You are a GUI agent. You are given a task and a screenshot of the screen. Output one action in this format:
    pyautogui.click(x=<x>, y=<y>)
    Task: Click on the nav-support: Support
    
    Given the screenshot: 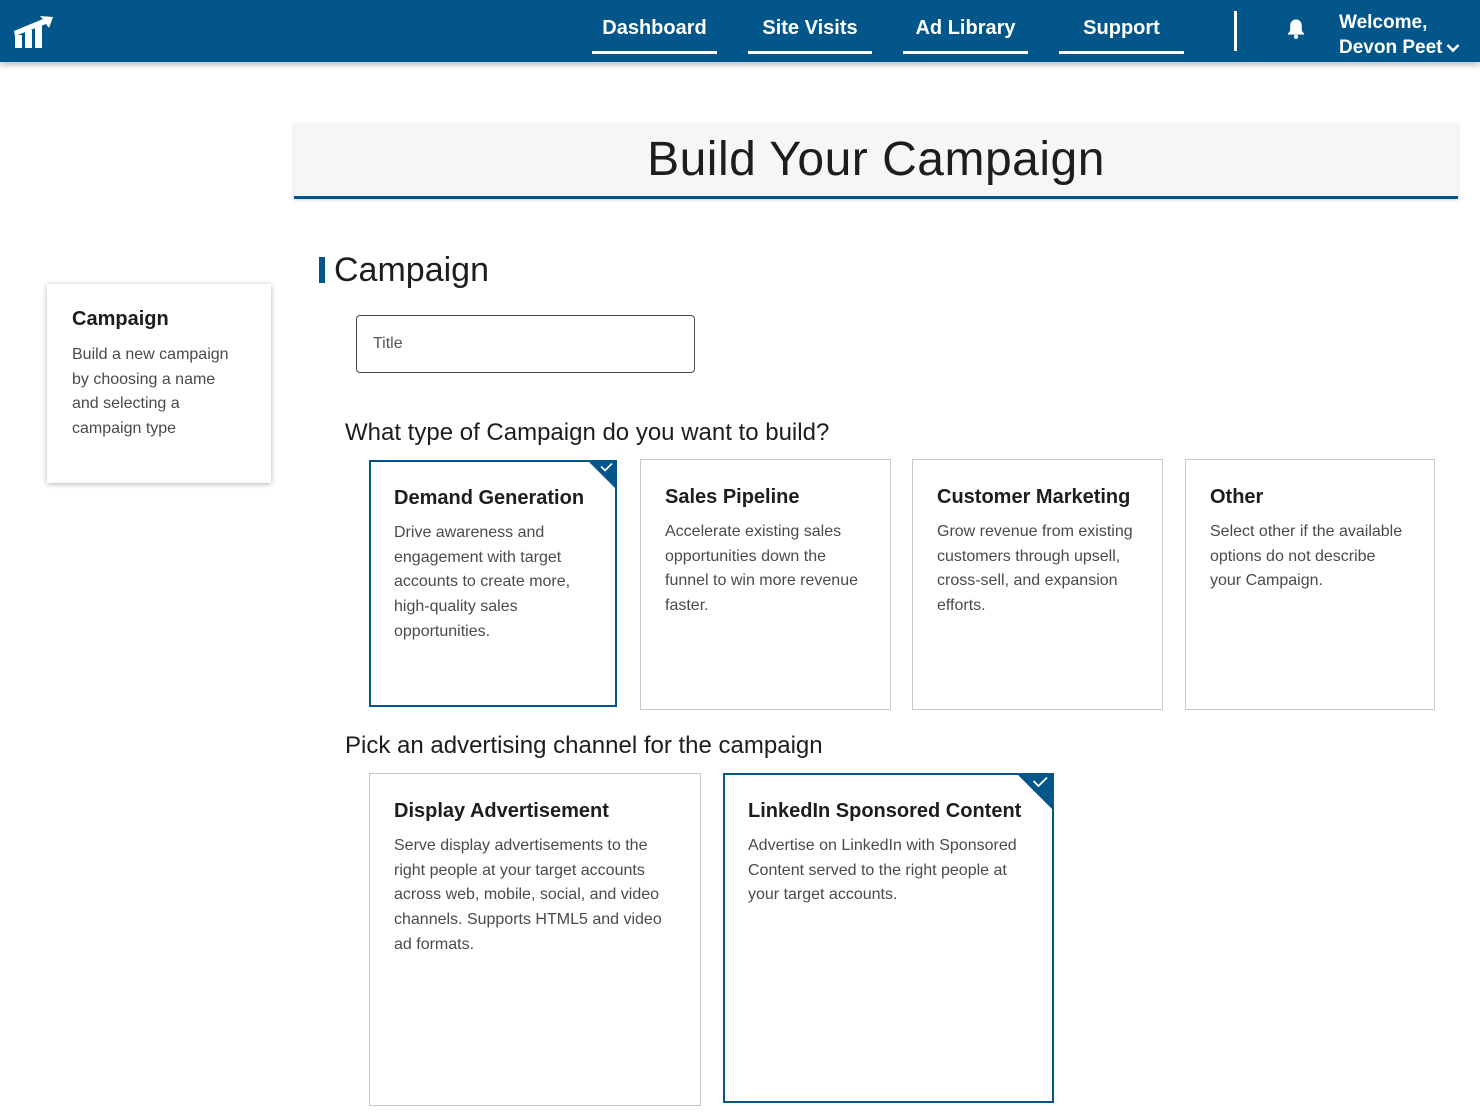 What is the action you would take?
    pyautogui.click(x=1121, y=27)
    